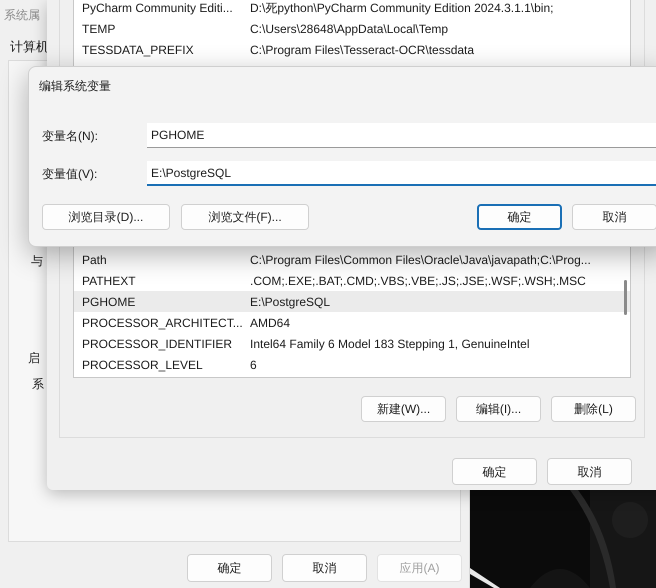  I want to click on variable-row: PROCESSOR_ARCHITECT... AMD64, so click(352, 322).